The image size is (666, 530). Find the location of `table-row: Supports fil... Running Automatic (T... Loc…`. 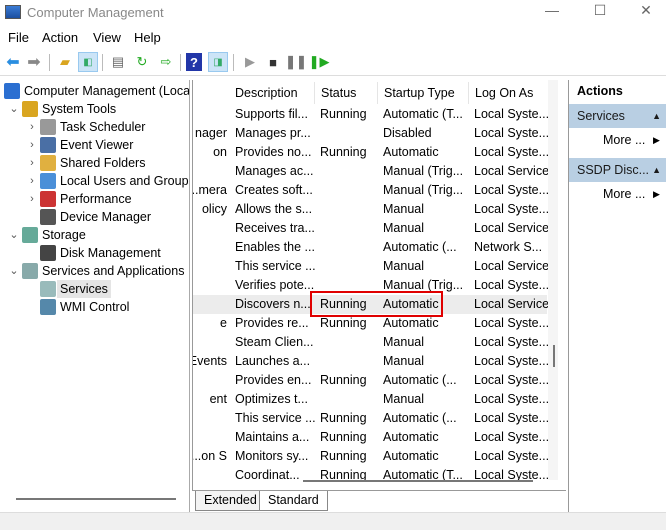

table-row: Supports fil... Running Automatic (T... Loc… is located at coordinates (370, 114).